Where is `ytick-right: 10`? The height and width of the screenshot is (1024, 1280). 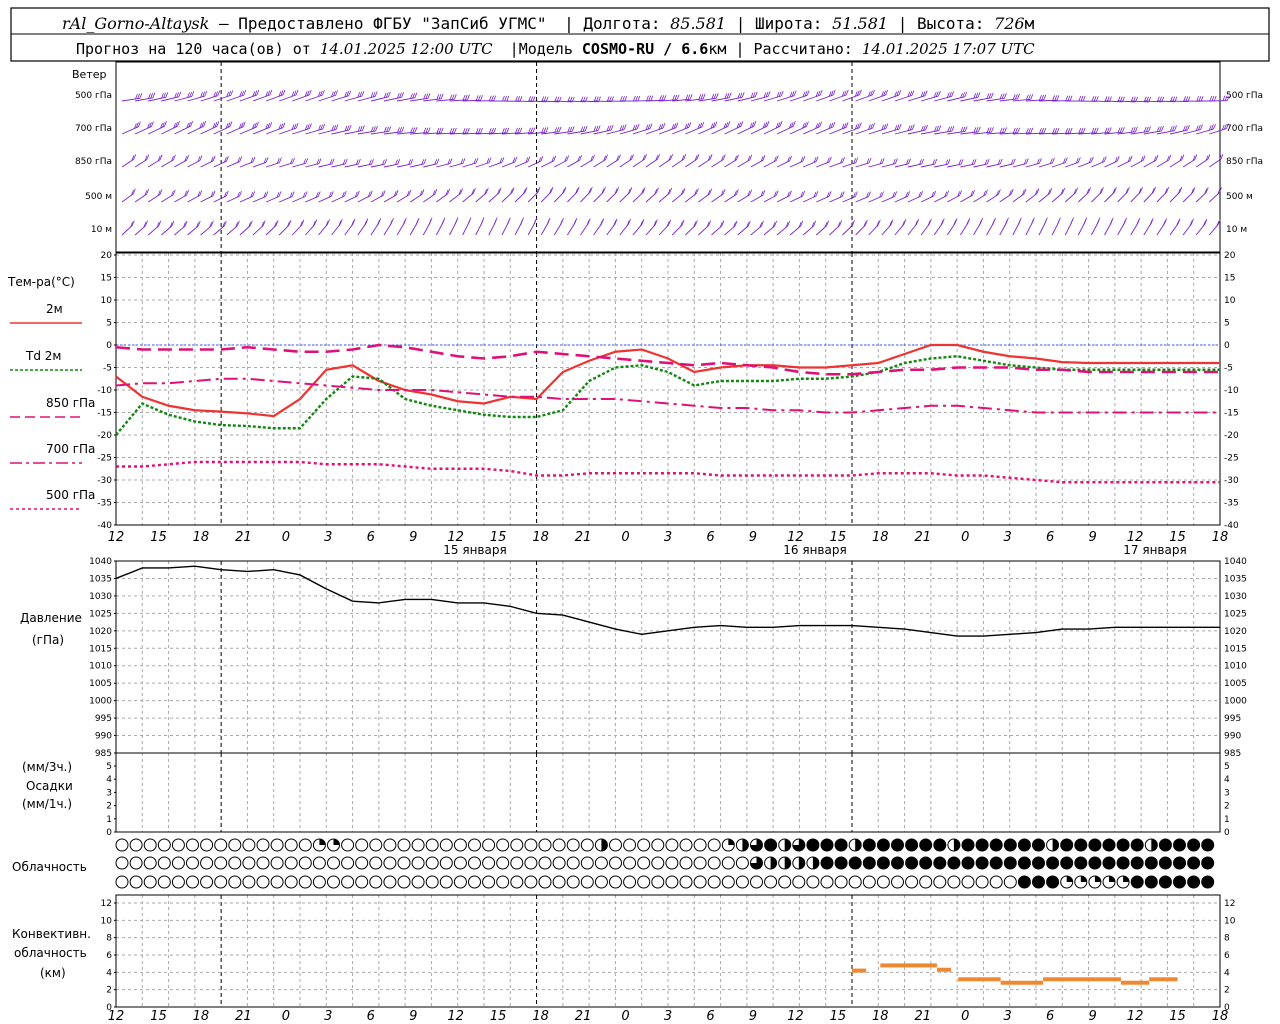
ytick-right: 10 is located at coordinates (1230, 921).